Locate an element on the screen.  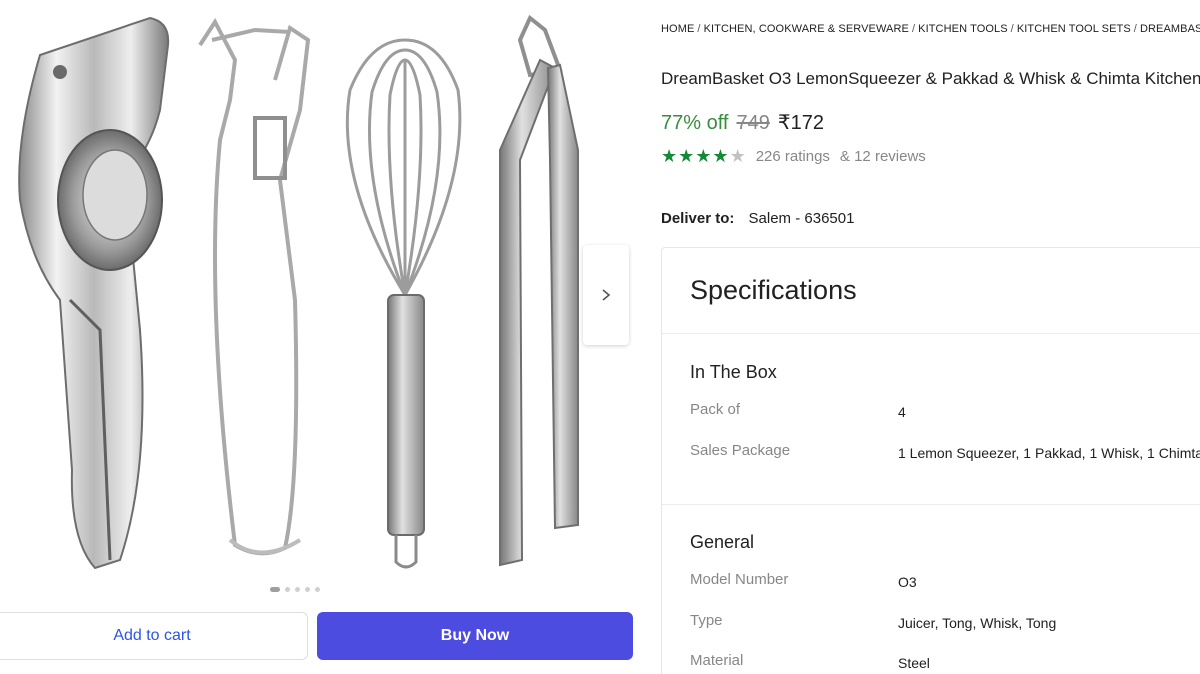
delivery-info: Deliver to: Salem - 636501 is located at coordinates (757, 218).